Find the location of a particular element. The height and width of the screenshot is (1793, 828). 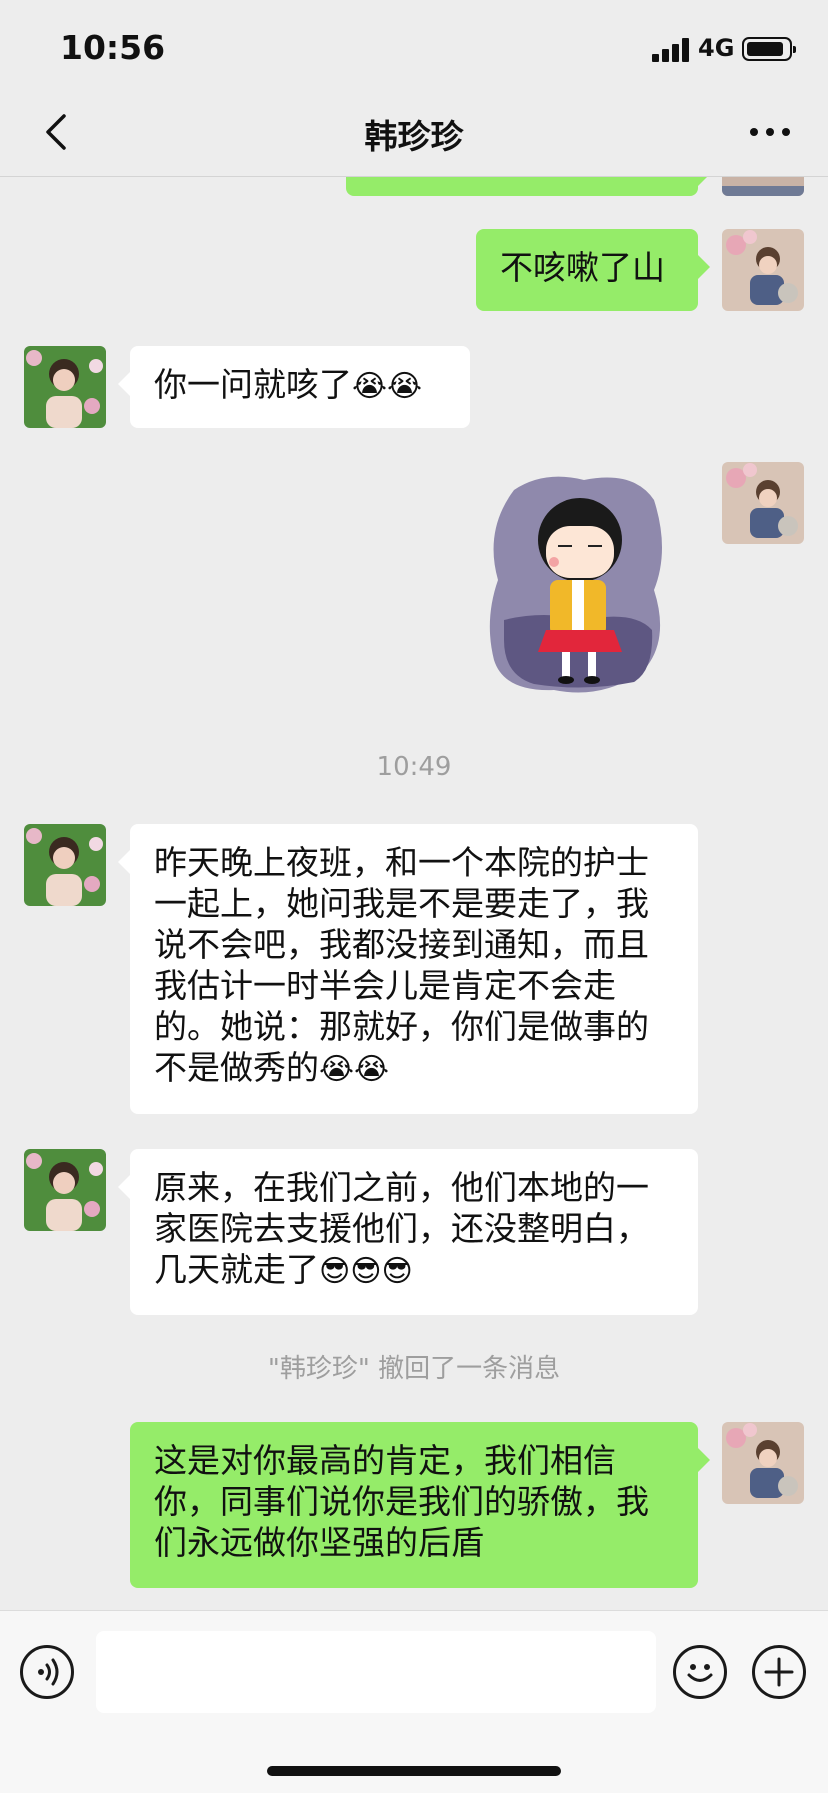

chat-title: 韩珍珍 is located at coordinates (414, 136).